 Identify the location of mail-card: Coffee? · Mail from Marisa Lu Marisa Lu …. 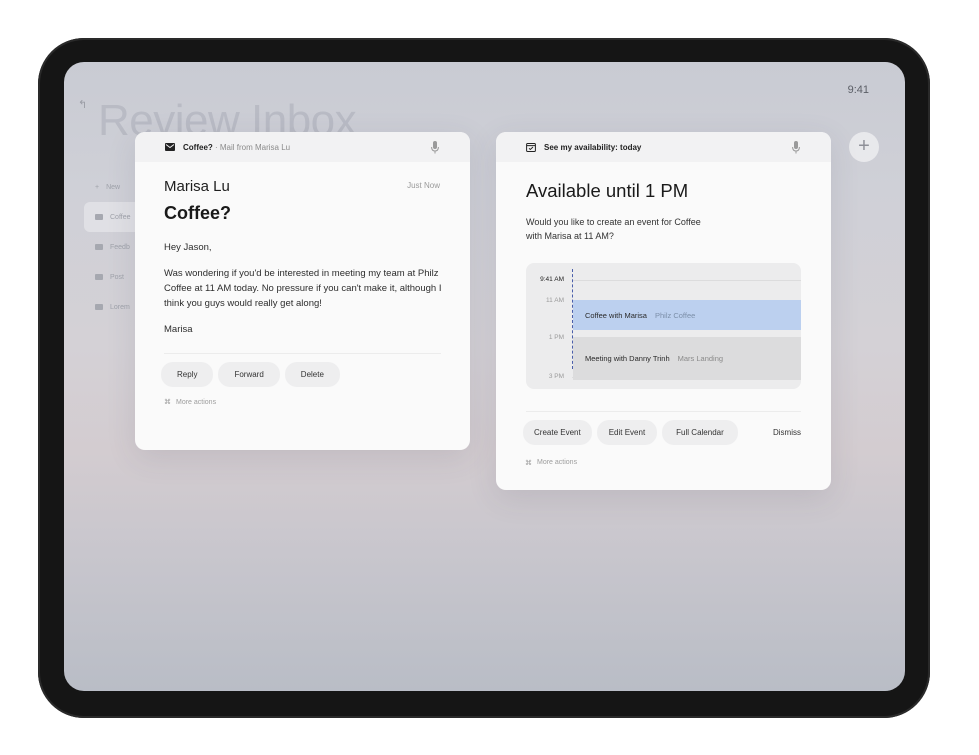
(302, 291).